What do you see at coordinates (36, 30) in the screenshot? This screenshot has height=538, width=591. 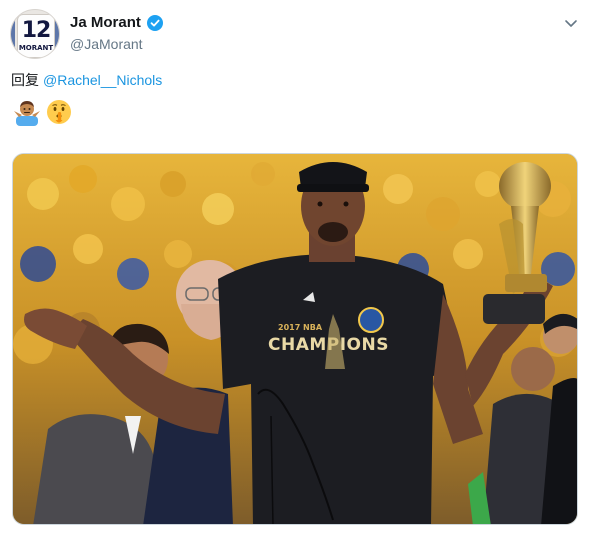 I see `avatar-jersey-number: 12` at bounding box center [36, 30].